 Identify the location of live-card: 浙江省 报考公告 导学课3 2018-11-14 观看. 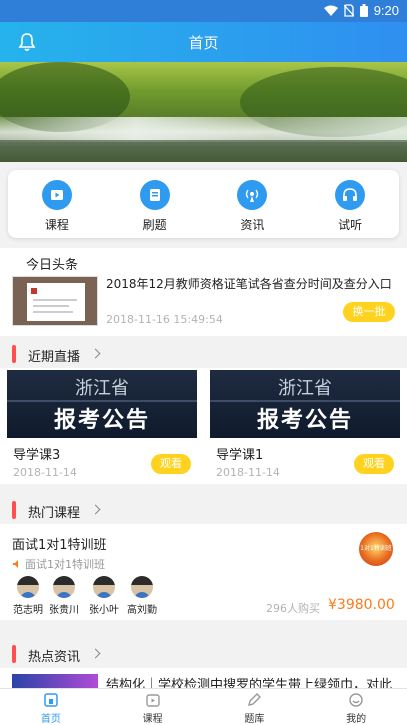
(102, 426).